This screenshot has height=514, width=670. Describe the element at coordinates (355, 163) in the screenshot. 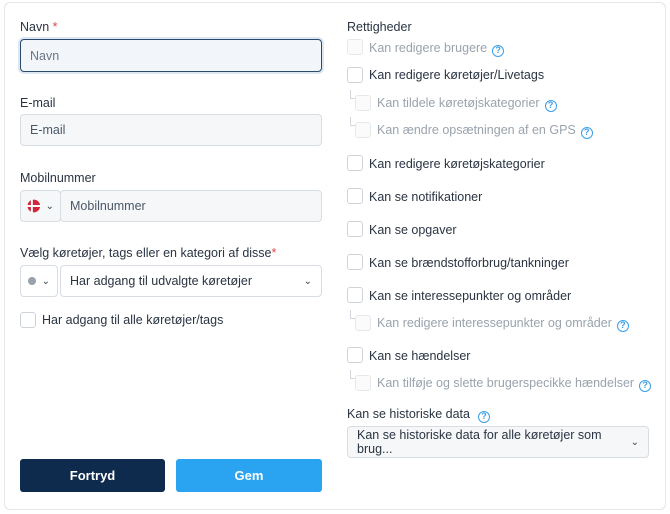

I see `permission-checkbox-edit-categories` at that location.